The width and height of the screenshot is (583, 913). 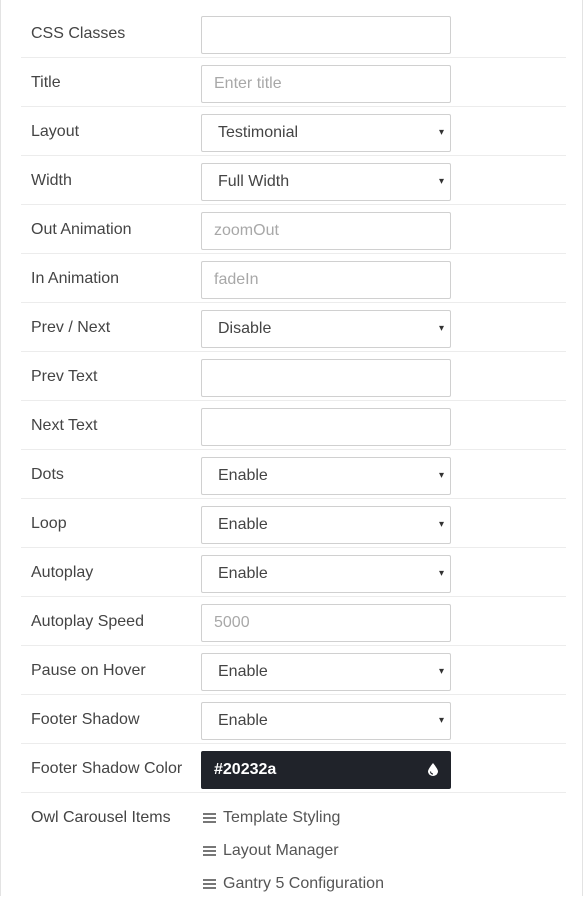 What do you see at coordinates (326, 35) in the screenshot?
I see `css-classes-input` at bounding box center [326, 35].